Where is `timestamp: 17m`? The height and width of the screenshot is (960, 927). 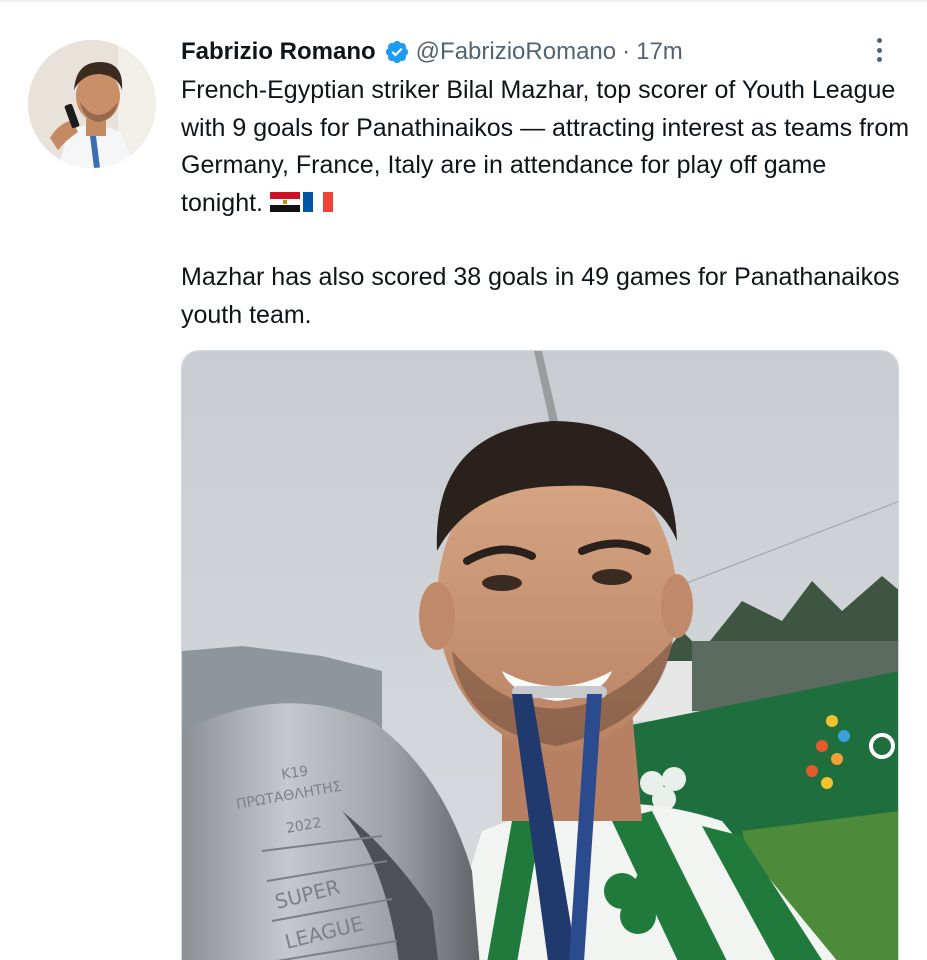
timestamp: 17m is located at coordinates (659, 52).